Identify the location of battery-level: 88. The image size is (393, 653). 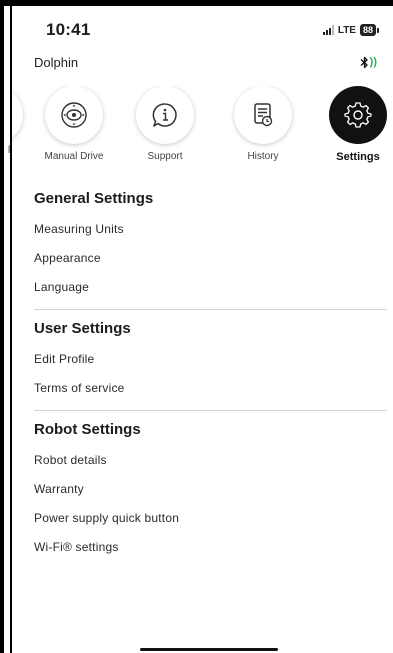
(367, 30).